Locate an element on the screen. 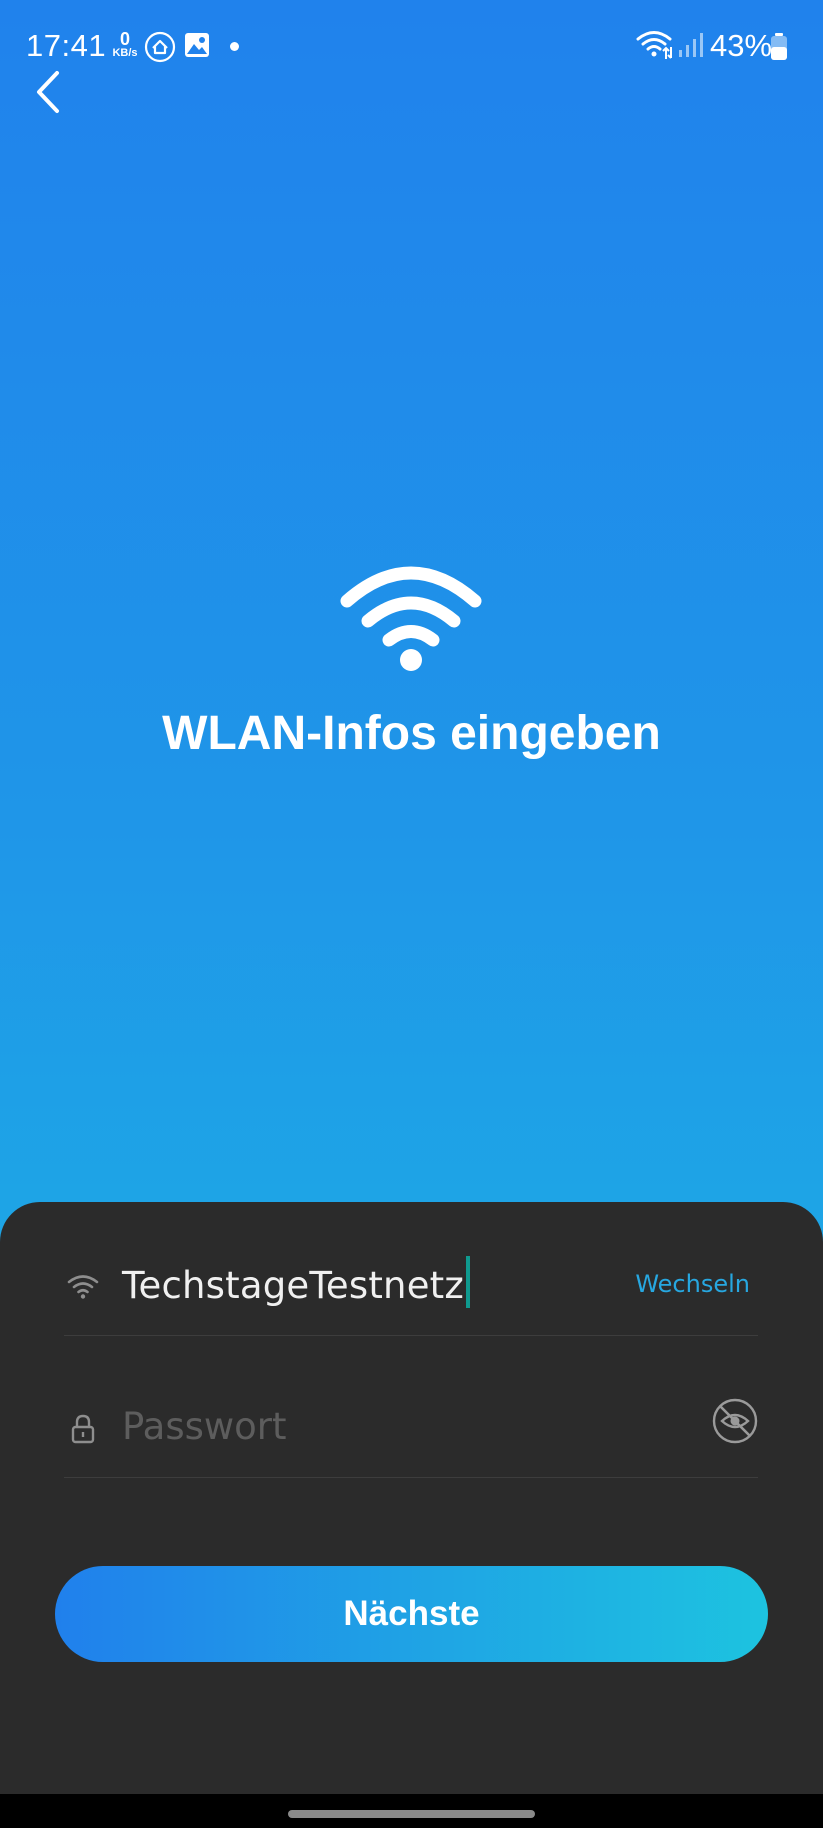  battery-percent: 43% is located at coordinates (741, 45).